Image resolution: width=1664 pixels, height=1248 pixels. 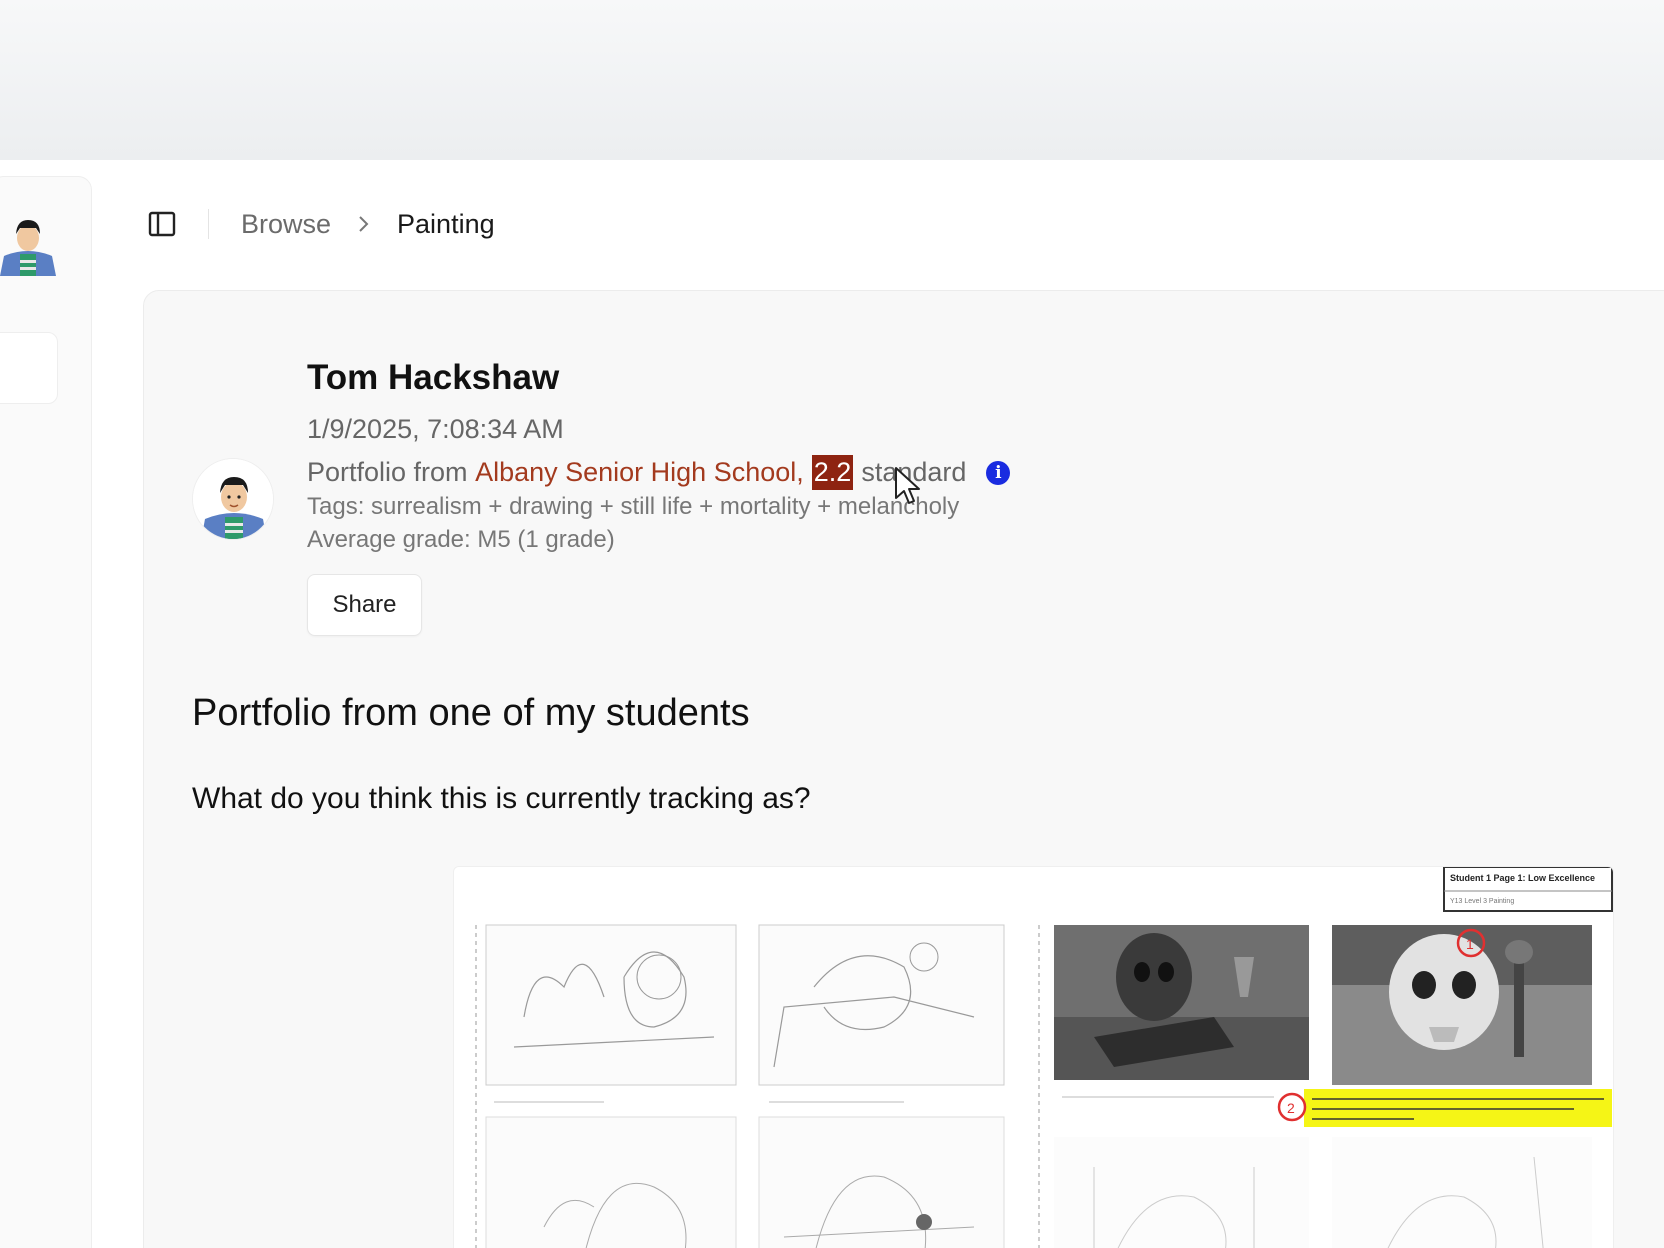 What do you see at coordinates (435, 429) in the screenshot?
I see `post-timestamp: 1/9/2025, 7:08:34 AM` at bounding box center [435, 429].